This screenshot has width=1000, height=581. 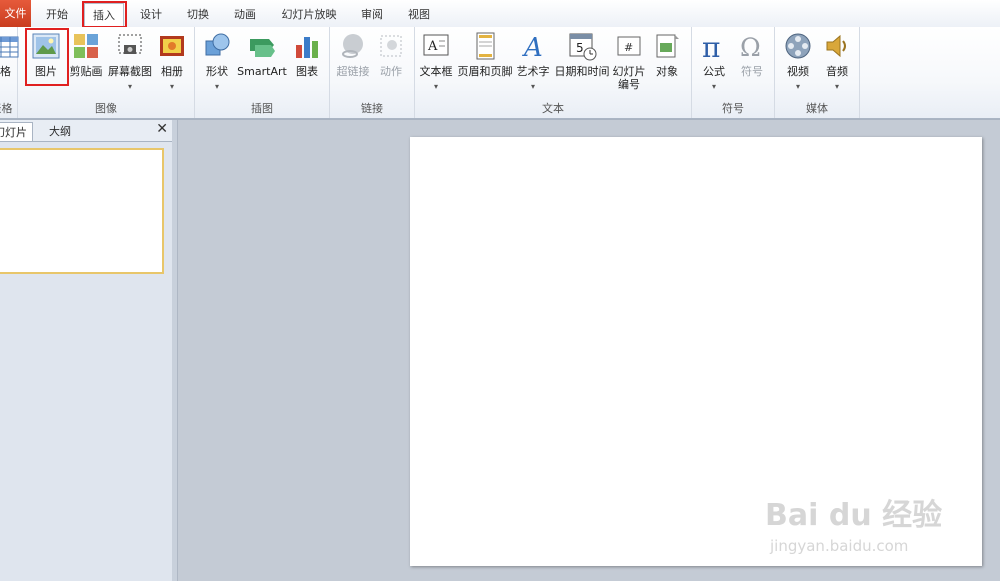 I want to click on header-footer-icon, so click(x=485, y=46).